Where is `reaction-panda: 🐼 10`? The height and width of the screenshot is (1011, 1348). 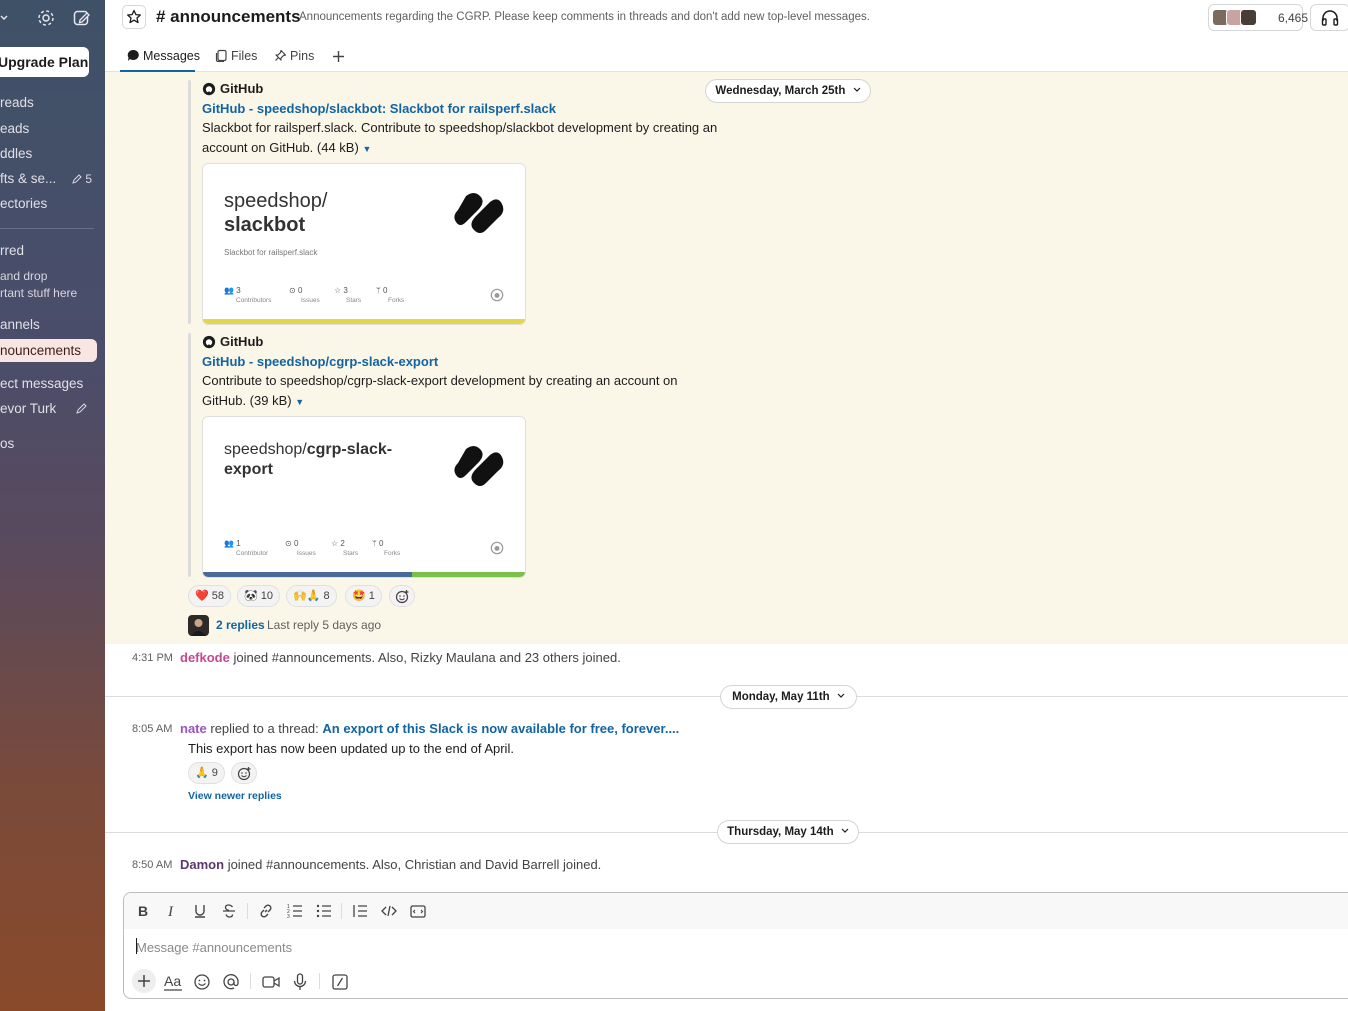 reaction-panda: 🐼 10 is located at coordinates (259, 596).